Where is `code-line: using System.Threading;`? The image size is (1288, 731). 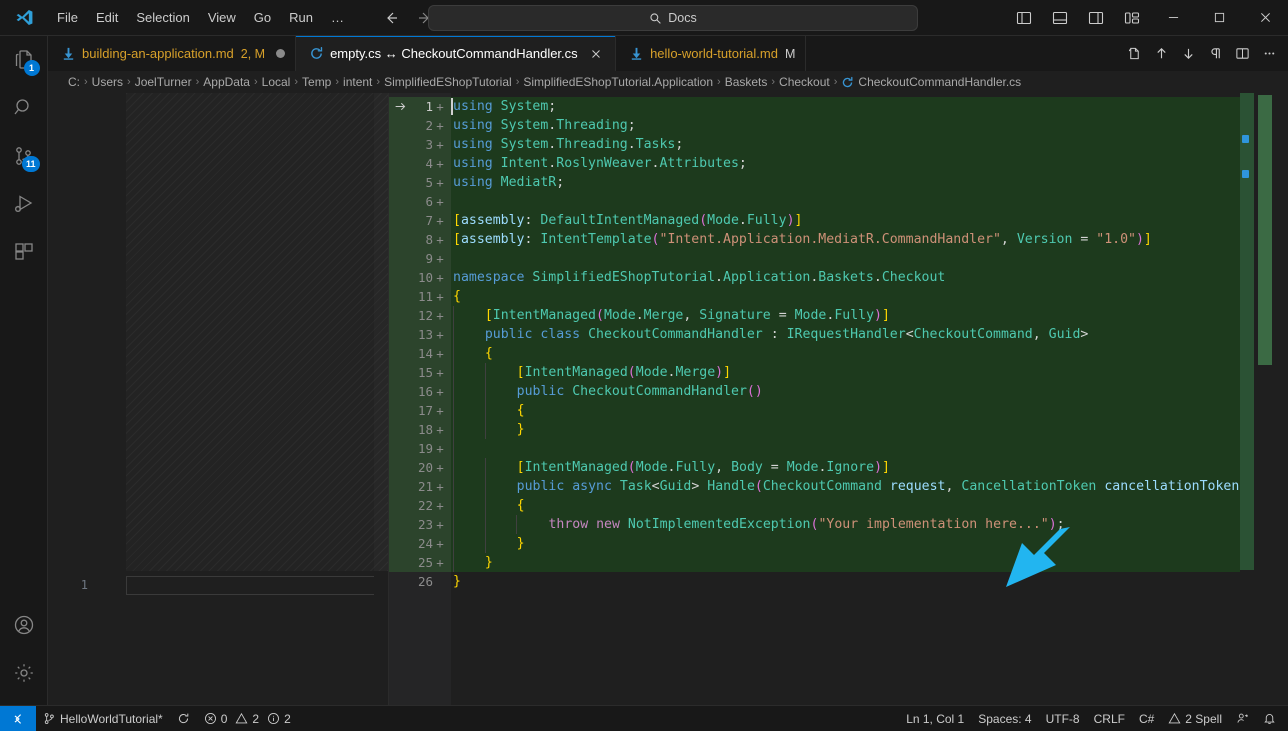 code-line: using System.Threading; is located at coordinates (845, 125).